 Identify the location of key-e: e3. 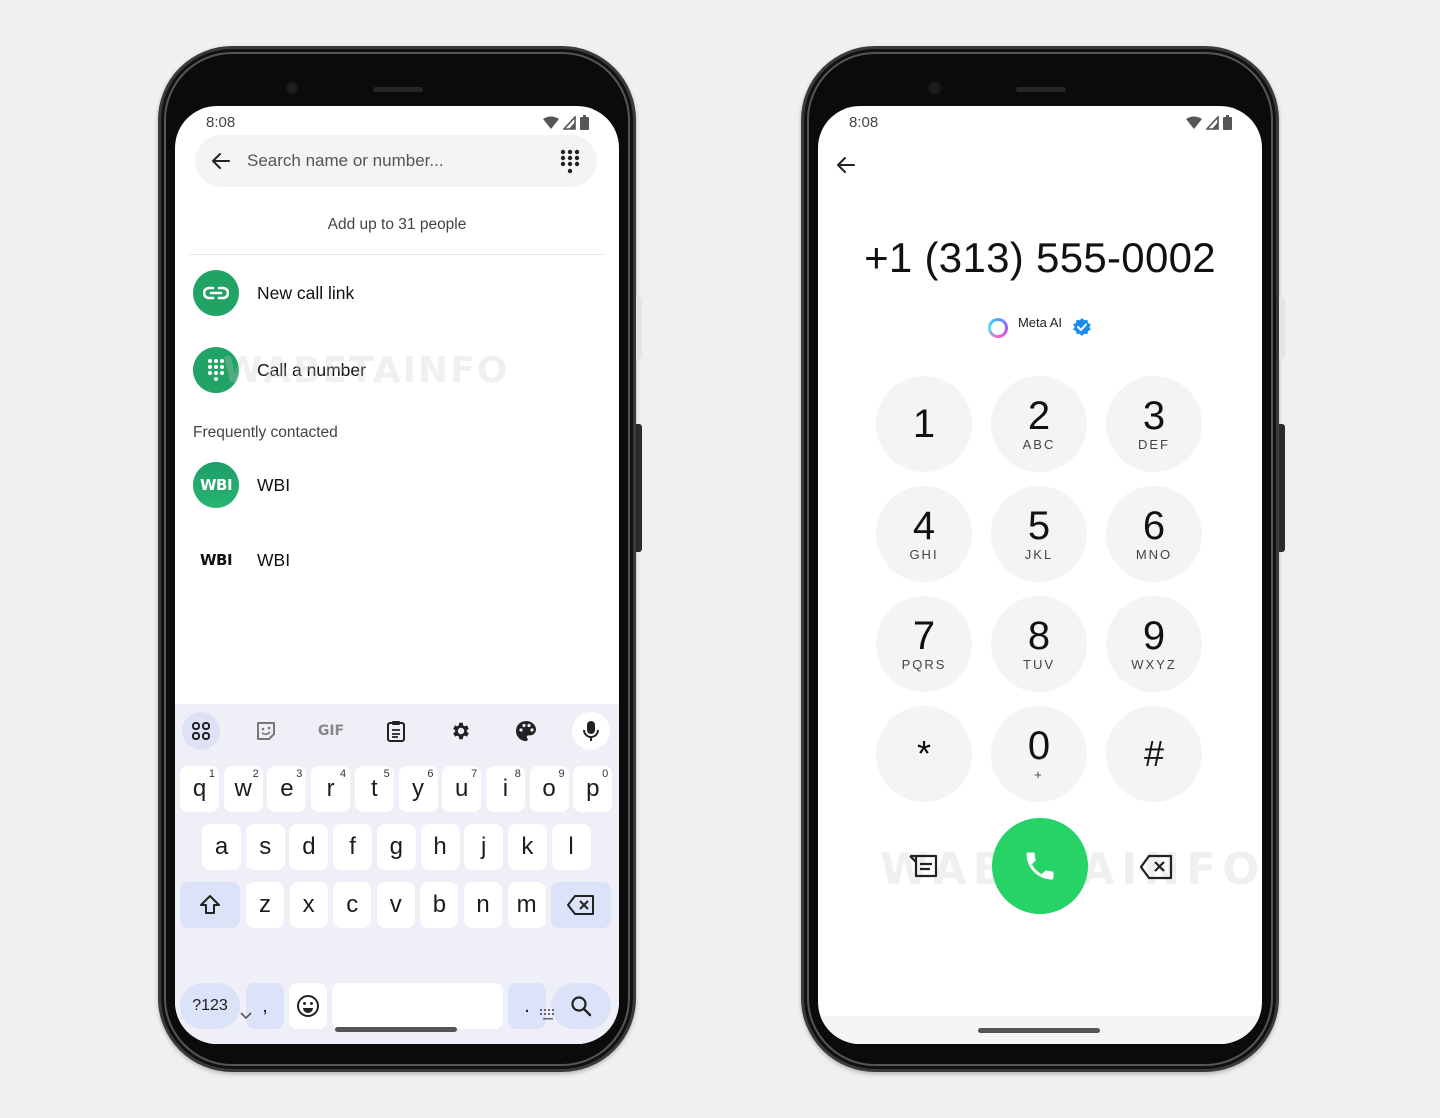
(287, 789).